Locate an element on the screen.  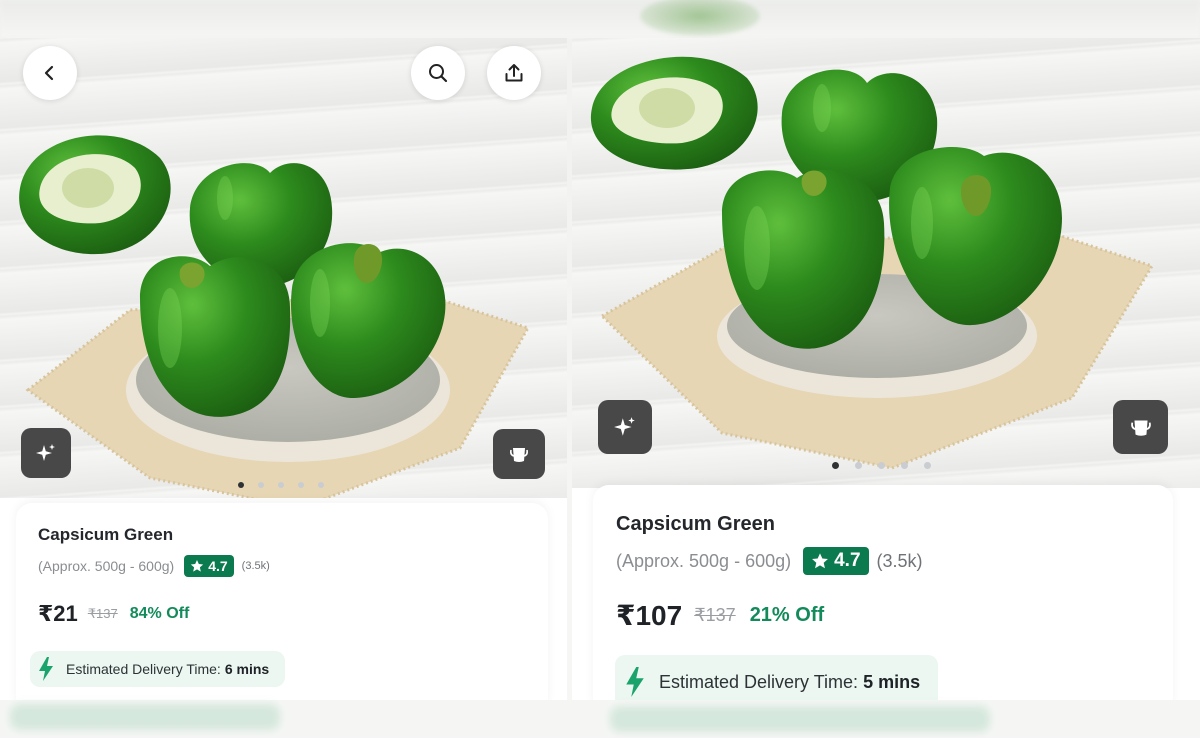
search-icon is located at coordinates (438, 73).